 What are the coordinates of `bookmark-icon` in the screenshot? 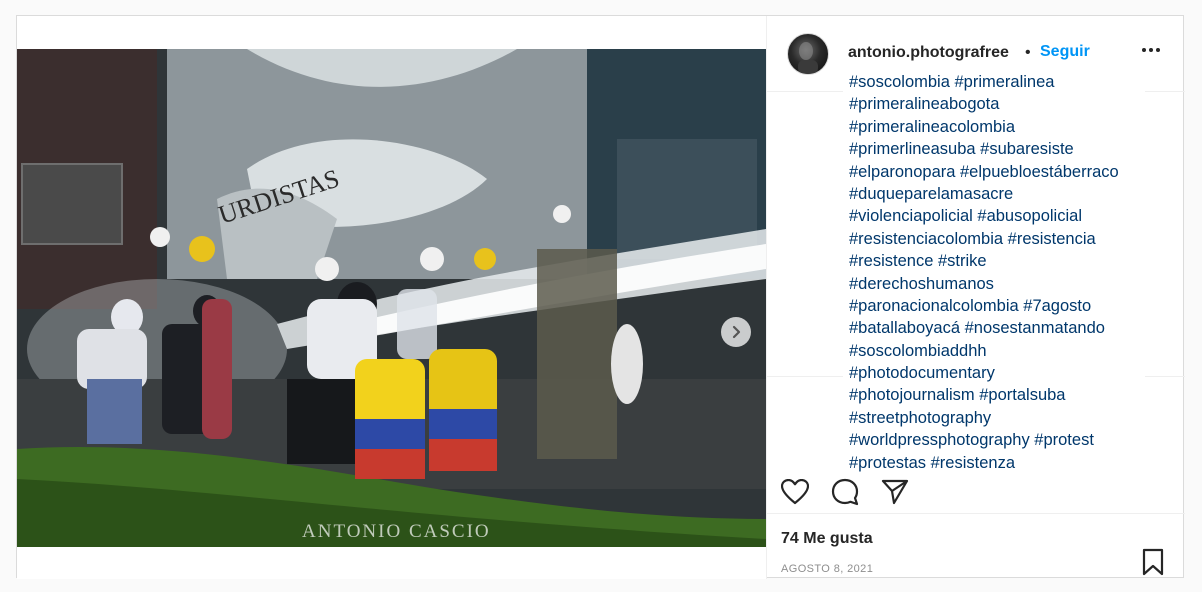 It's located at (1153, 562).